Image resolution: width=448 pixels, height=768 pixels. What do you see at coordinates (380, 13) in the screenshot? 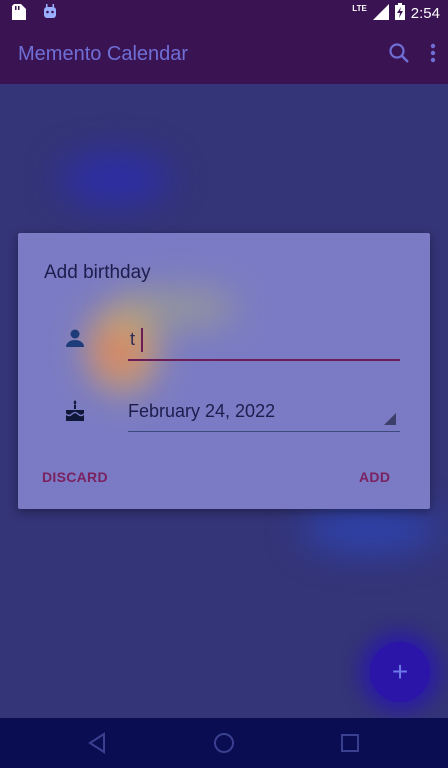
I see `cell-signal-icon` at bounding box center [380, 13].